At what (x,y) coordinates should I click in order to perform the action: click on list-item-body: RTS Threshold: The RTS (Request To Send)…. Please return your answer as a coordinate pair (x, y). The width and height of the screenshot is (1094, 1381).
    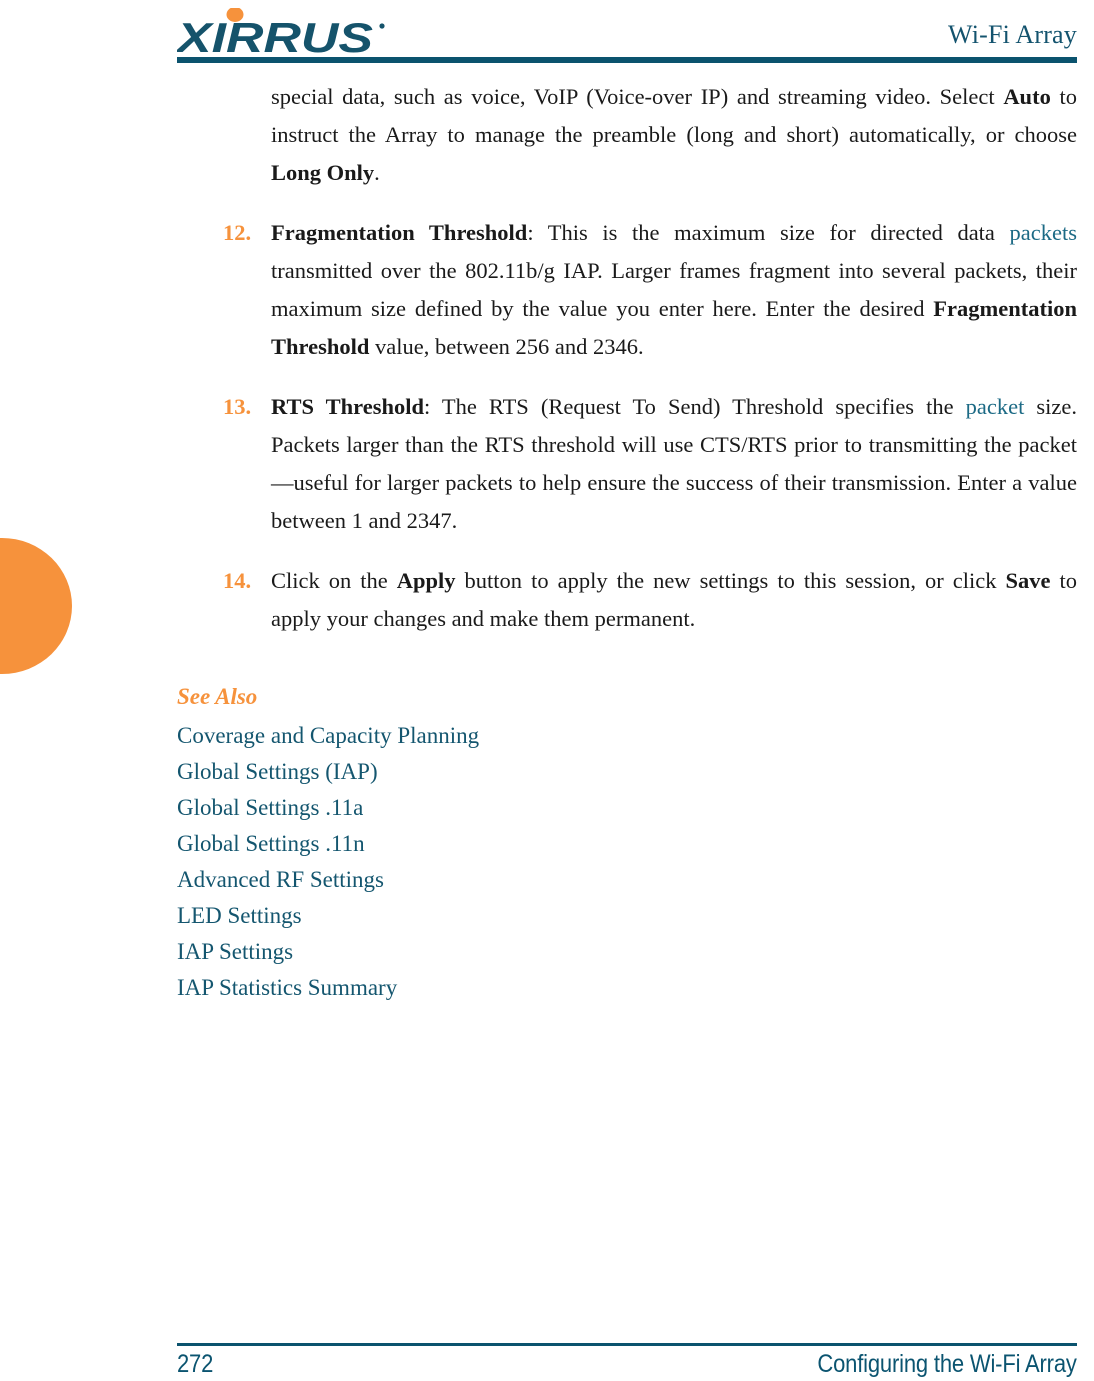
    Looking at the image, I should click on (674, 464).